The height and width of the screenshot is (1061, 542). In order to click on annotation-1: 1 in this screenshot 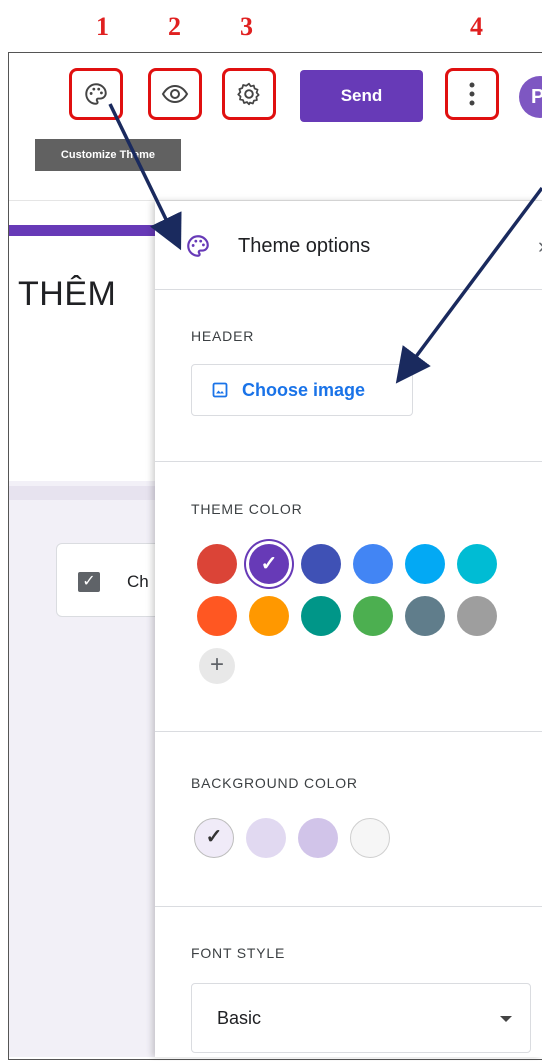, I will do `click(102, 26)`.